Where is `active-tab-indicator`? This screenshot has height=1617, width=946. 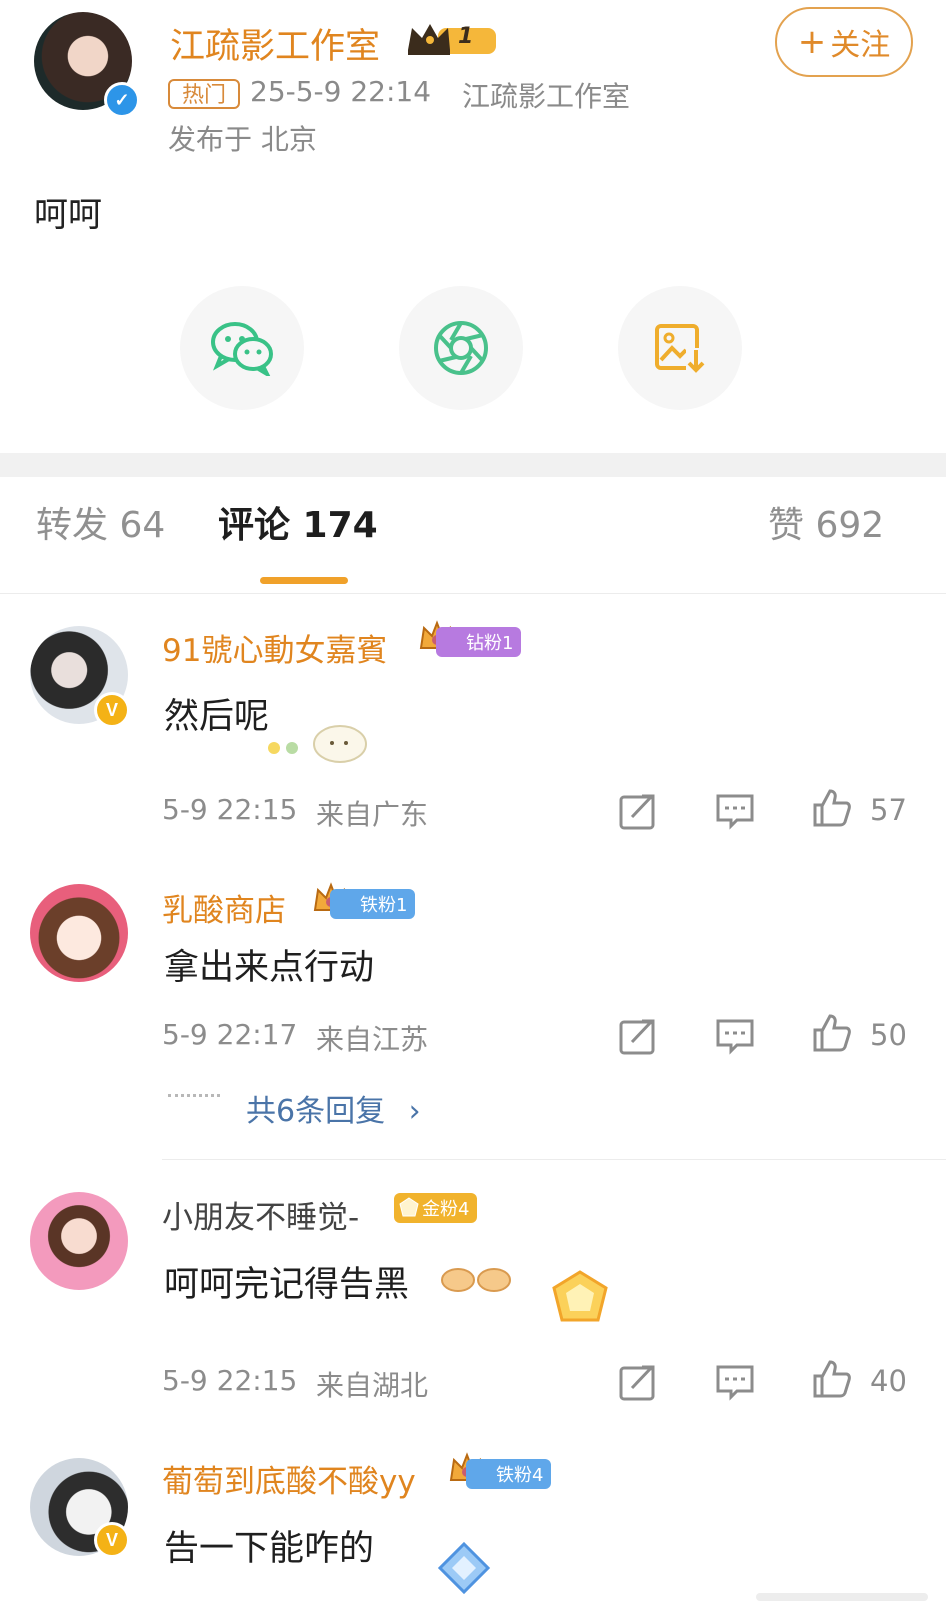
active-tab-indicator is located at coordinates (304, 580).